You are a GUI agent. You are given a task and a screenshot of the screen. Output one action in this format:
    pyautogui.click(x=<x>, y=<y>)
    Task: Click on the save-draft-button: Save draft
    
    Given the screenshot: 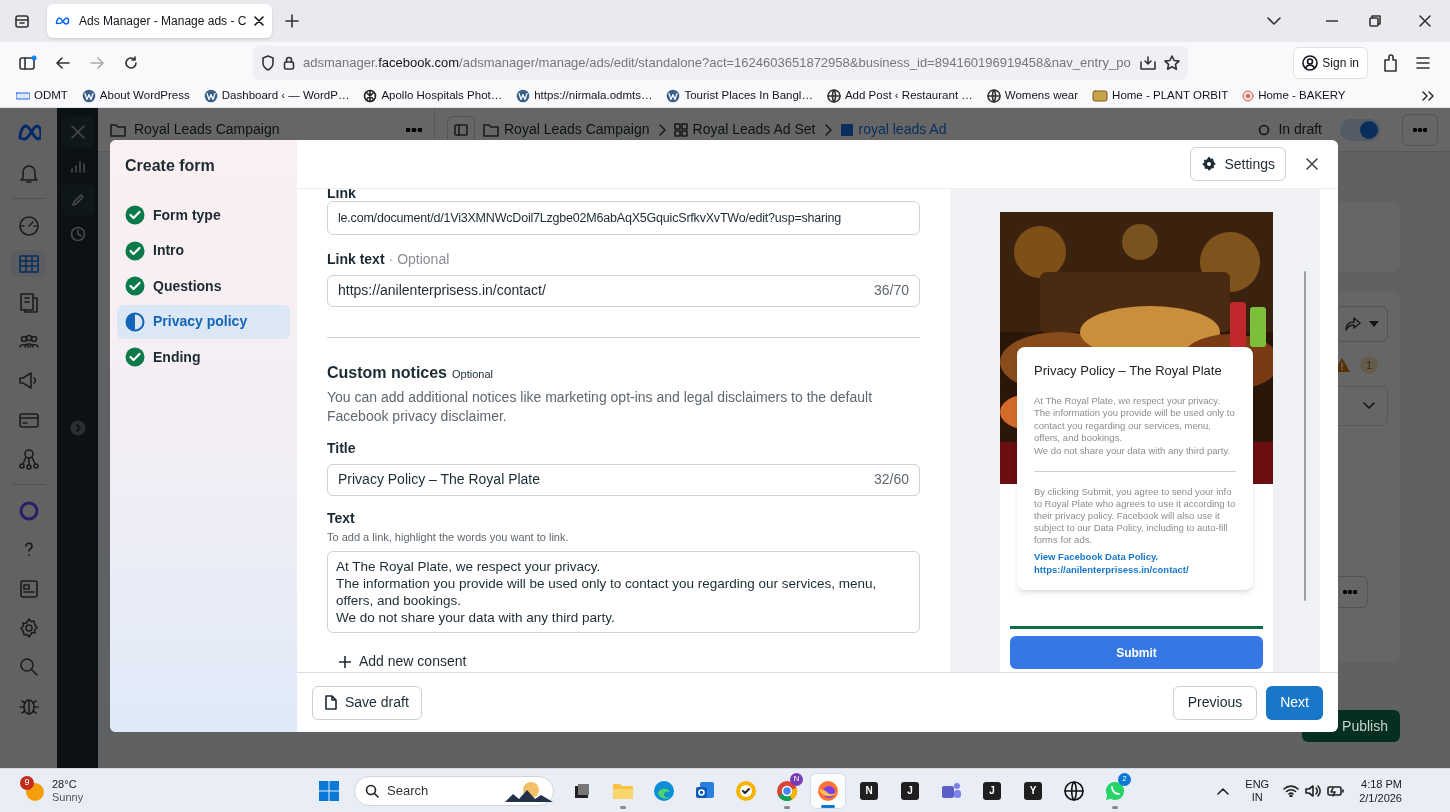 What is the action you would take?
    pyautogui.click(x=367, y=702)
    